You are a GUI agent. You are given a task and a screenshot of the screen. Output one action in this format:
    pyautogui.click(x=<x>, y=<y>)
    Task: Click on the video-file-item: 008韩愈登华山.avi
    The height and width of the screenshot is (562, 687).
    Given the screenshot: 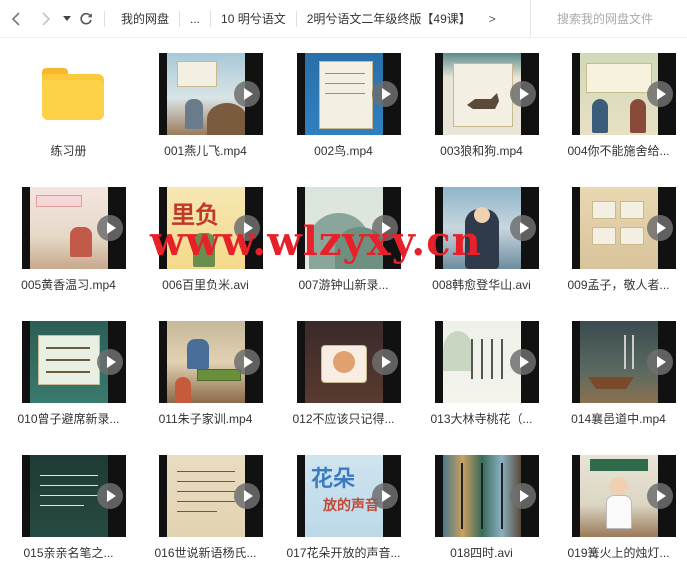 What is the action you would take?
    pyautogui.click(x=481, y=239)
    